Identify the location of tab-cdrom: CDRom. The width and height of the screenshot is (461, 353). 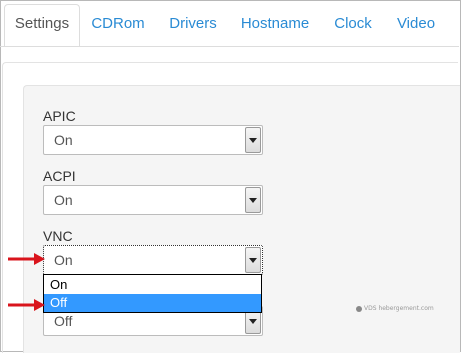
(118, 25).